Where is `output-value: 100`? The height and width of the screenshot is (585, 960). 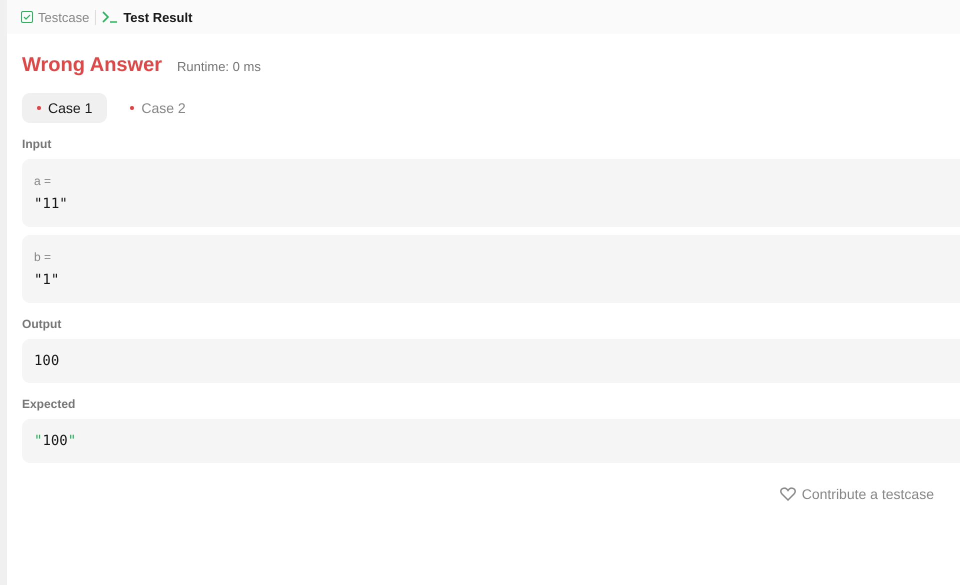
output-value: 100 is located at coordinates (47, 361).